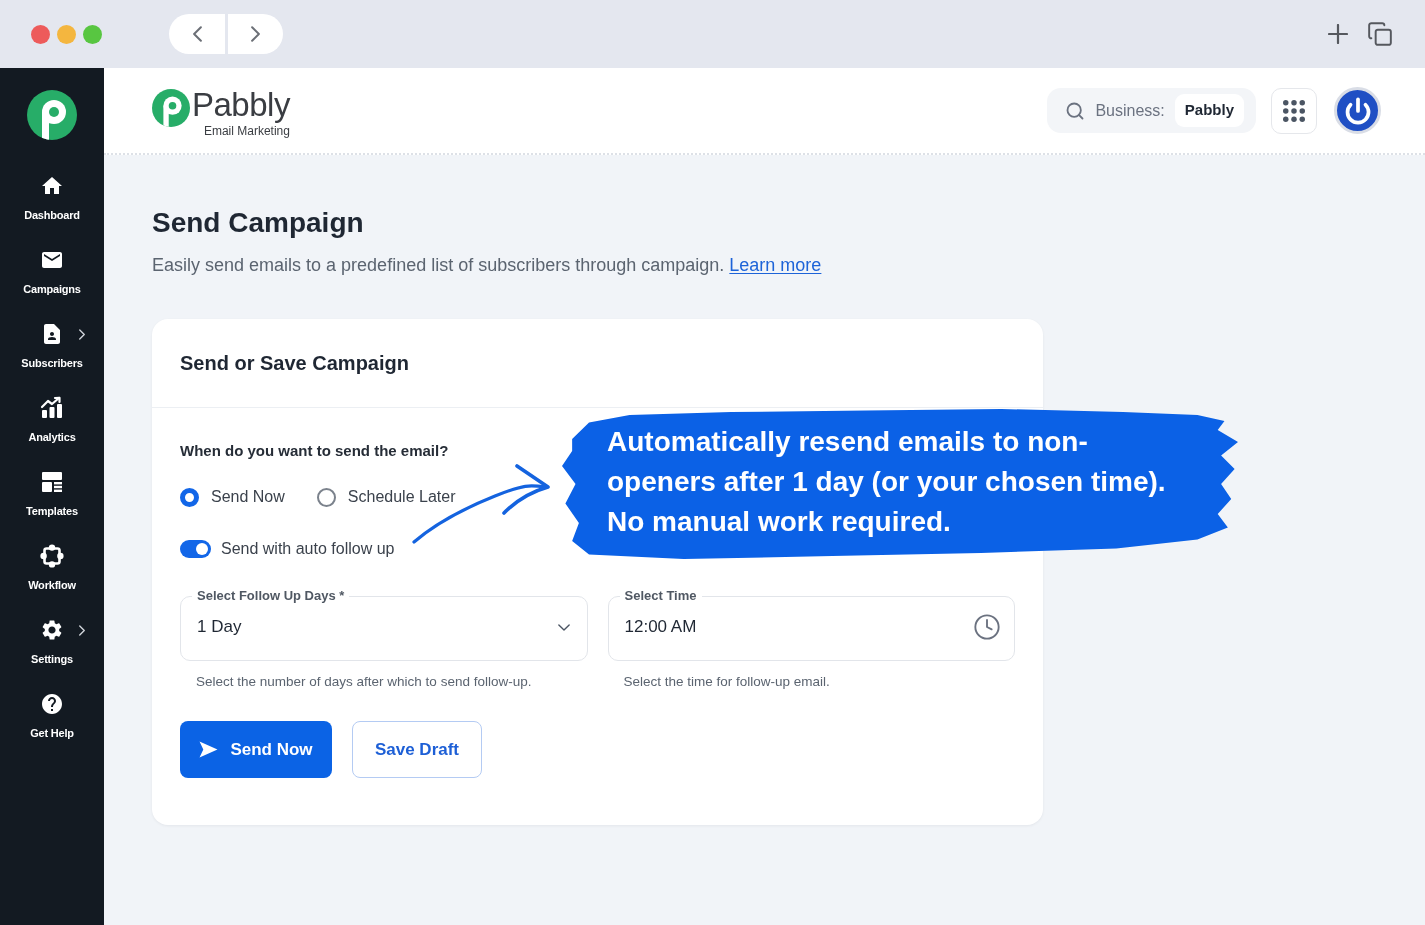  I want to click on field-label: Select Follow Up Days *, so click(271, 596).